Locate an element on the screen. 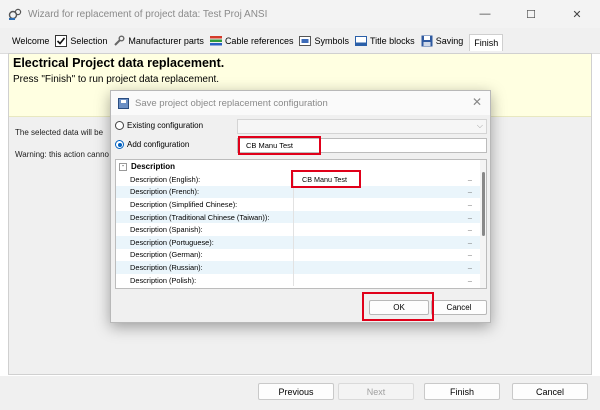 The height and width of the screenshot is (410, 600). row-label: Description (Polish): is located at coordinates (205, 280).